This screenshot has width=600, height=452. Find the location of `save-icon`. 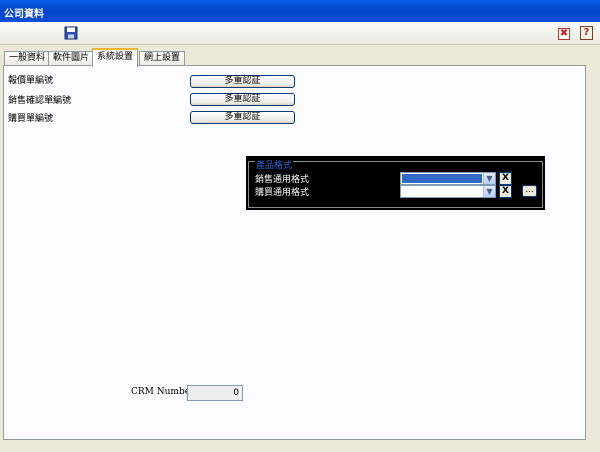

save-icon is located at coordinates (71, 33).